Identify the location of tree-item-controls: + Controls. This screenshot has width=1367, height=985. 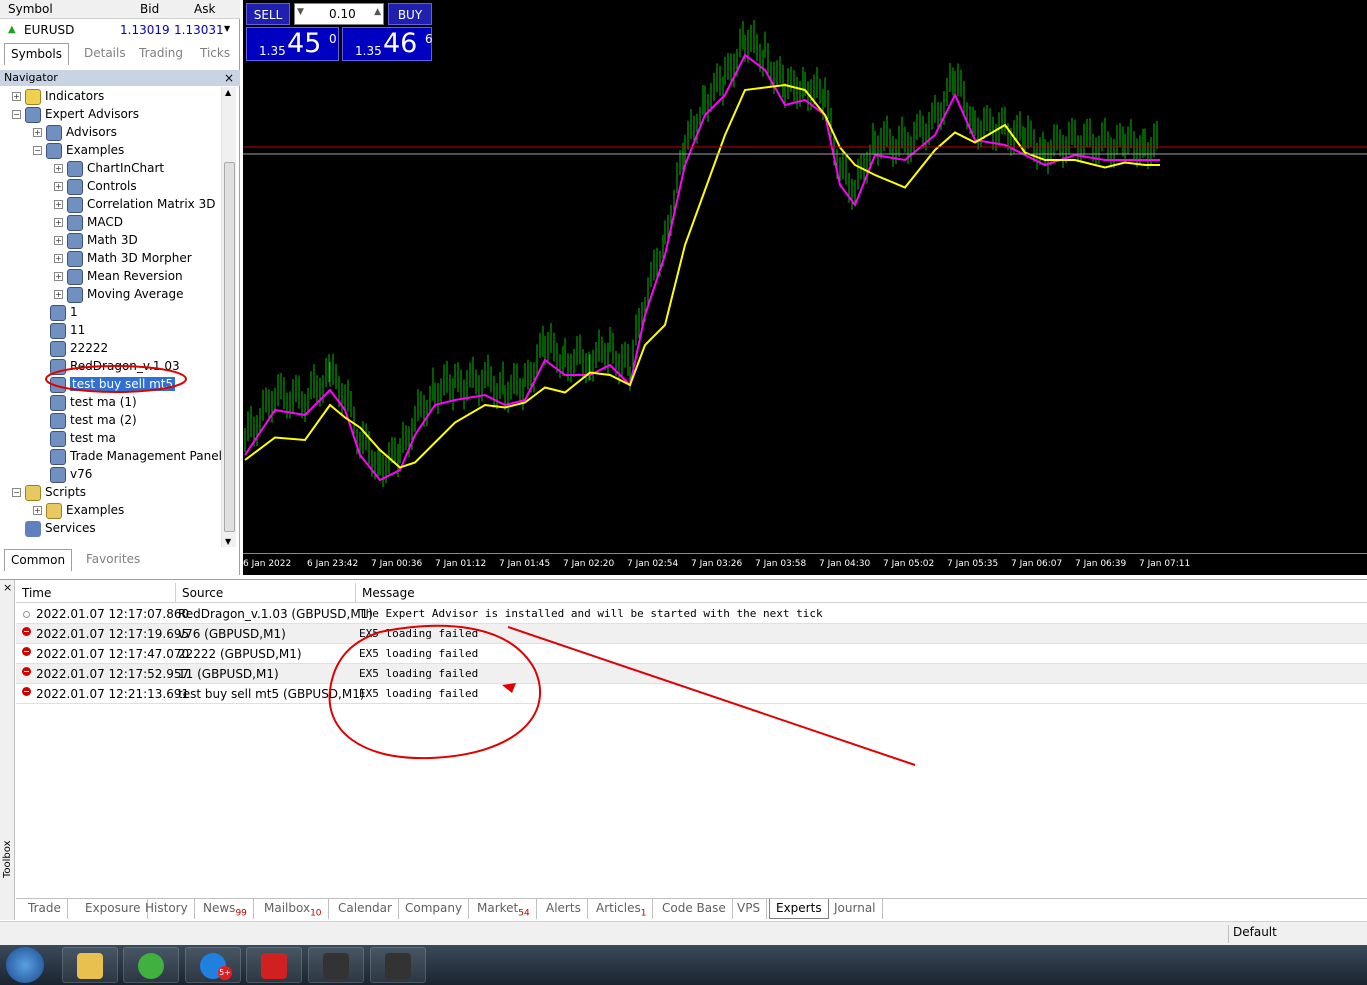
(95, 186).